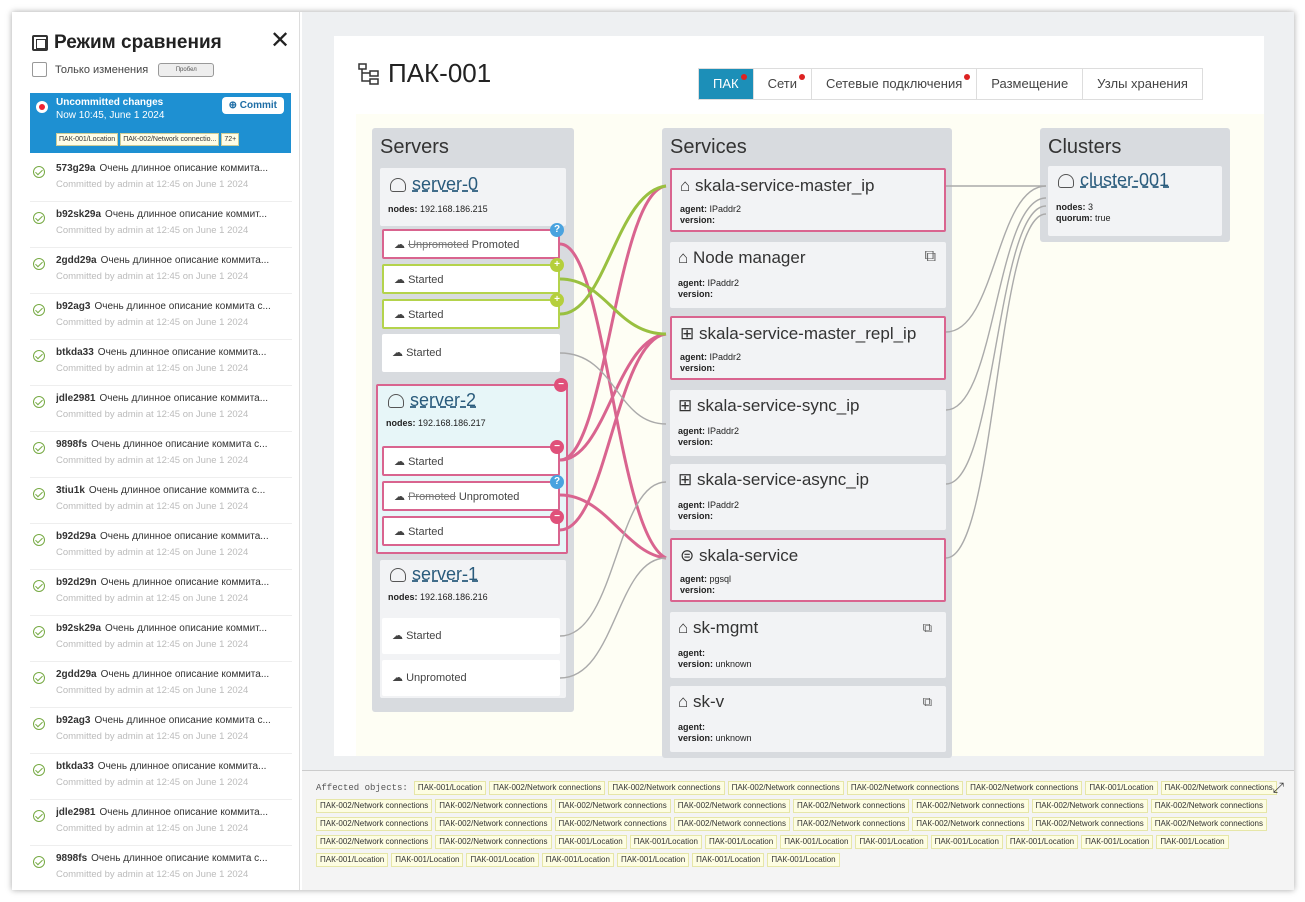 The width and height of the screenshot is (1305, 902). I want to click on tab-label: Сетевые подключения, so click(894, 83).